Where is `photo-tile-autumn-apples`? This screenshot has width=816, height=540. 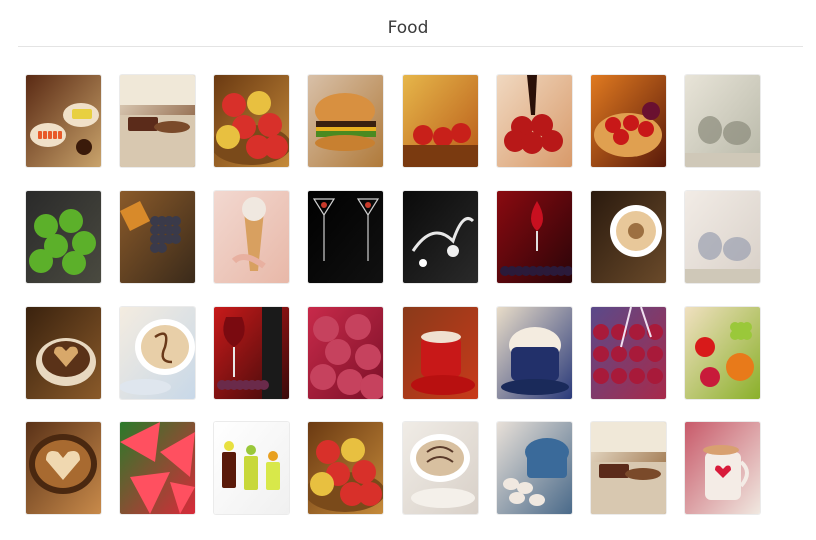
photo-tile-autumn-apples is located at coordinates (440, 121).